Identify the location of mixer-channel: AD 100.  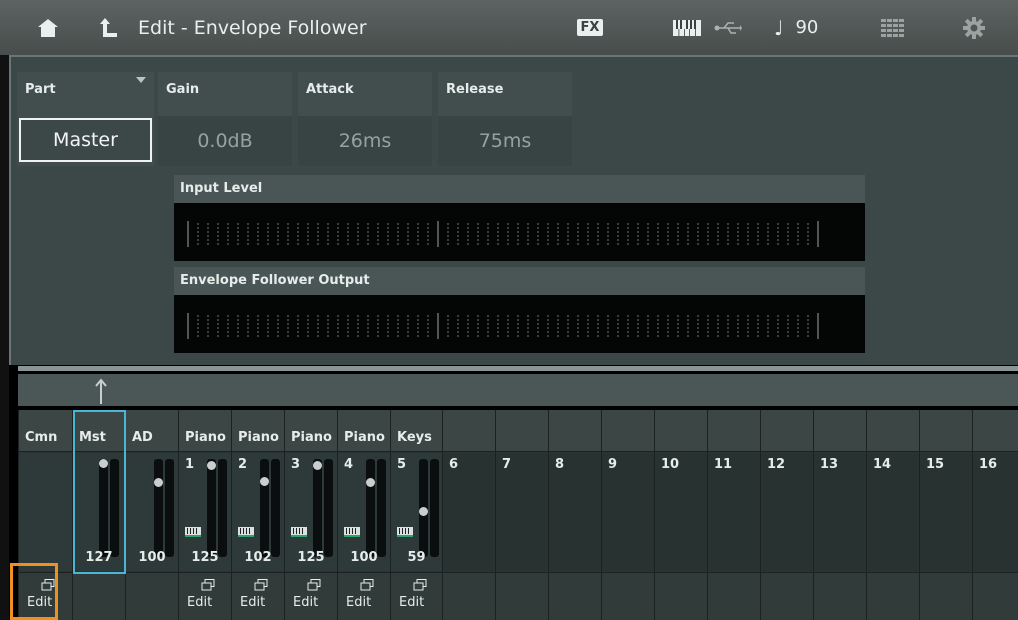
(151, 515).